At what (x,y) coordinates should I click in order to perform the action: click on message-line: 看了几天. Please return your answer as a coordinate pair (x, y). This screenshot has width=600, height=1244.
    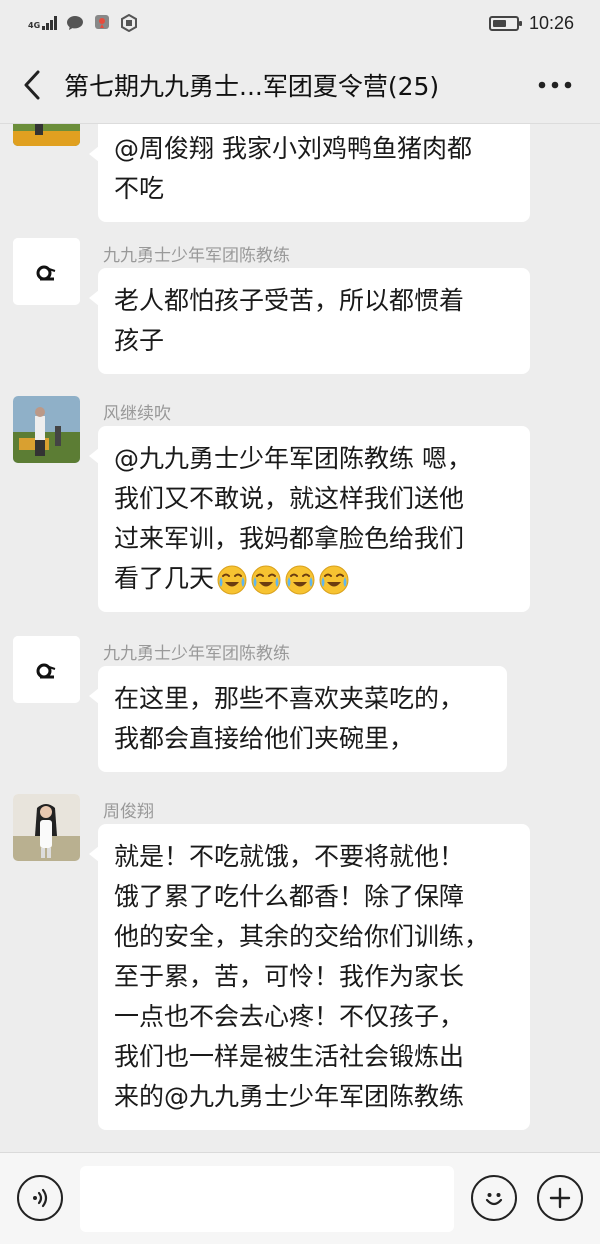
    Looking at the image, I should click on (314, 579).